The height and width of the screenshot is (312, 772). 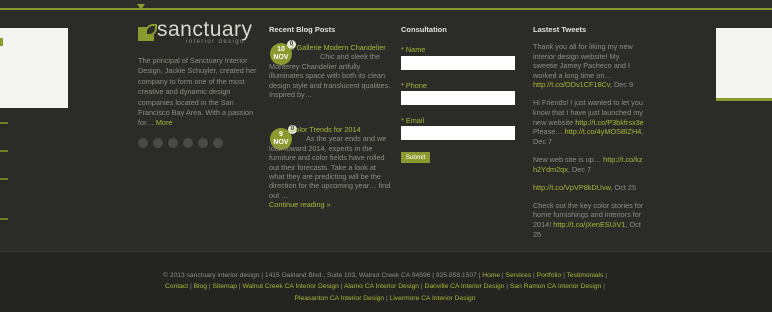 What do you see at coordinates (589, 224) in the screenshot?
I see `tweet-link: http://t.co/jXenESUiV1` at bounding box center [589, 224].